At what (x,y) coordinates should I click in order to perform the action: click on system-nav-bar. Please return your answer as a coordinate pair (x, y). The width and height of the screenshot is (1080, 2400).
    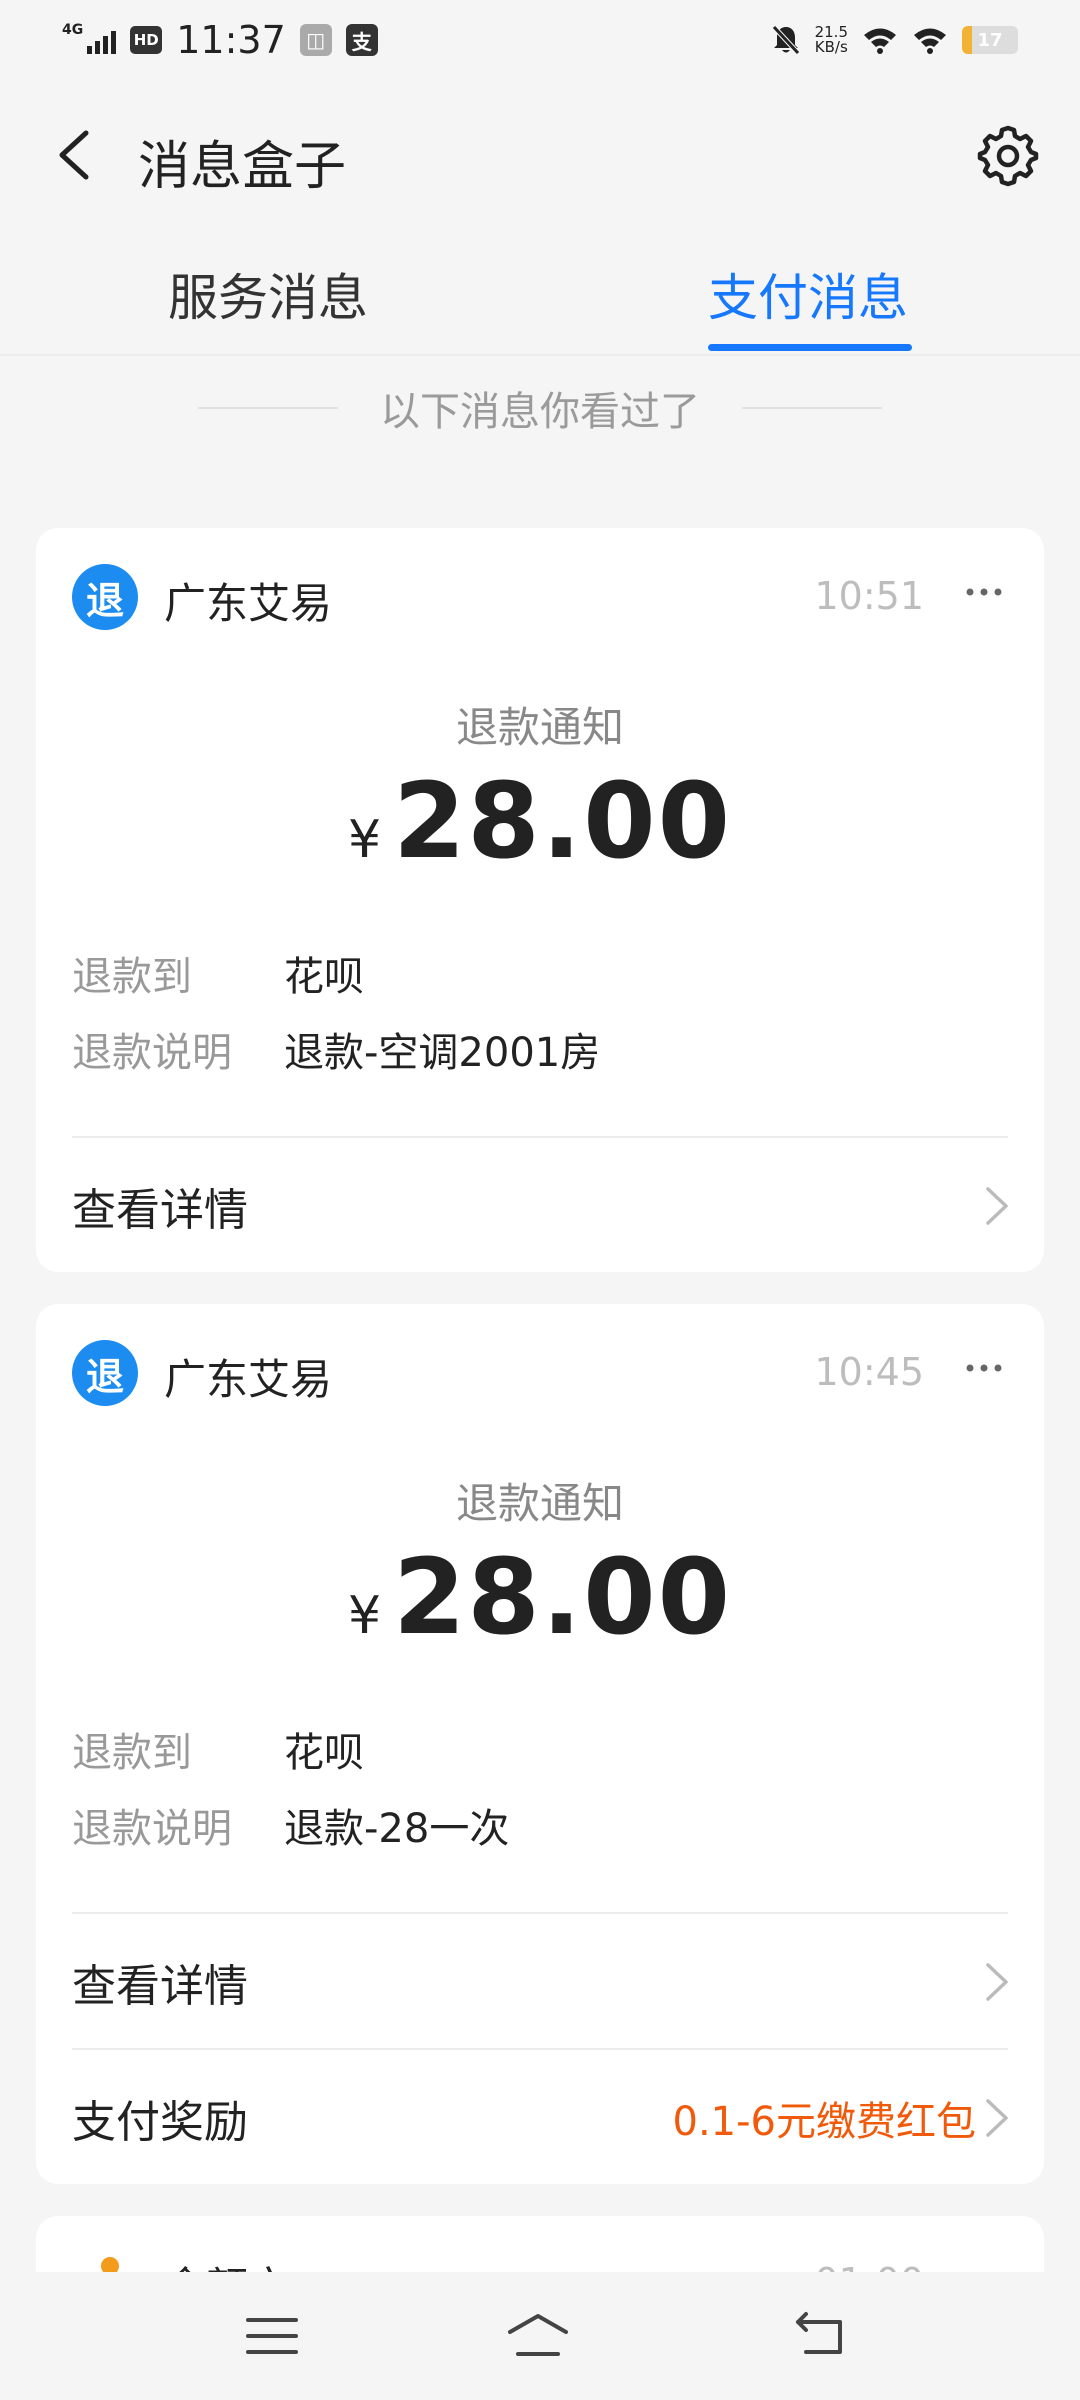
    Looking at the image, I should click on (540, 2336).